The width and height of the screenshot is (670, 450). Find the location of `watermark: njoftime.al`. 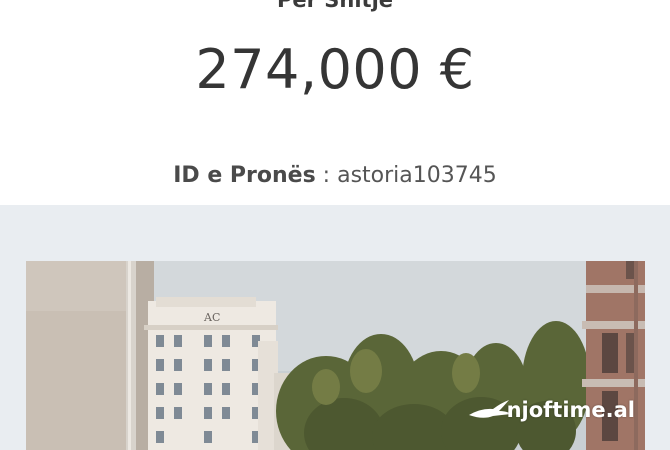

watermark: njoftime.al is located at coordinates (551, 410).